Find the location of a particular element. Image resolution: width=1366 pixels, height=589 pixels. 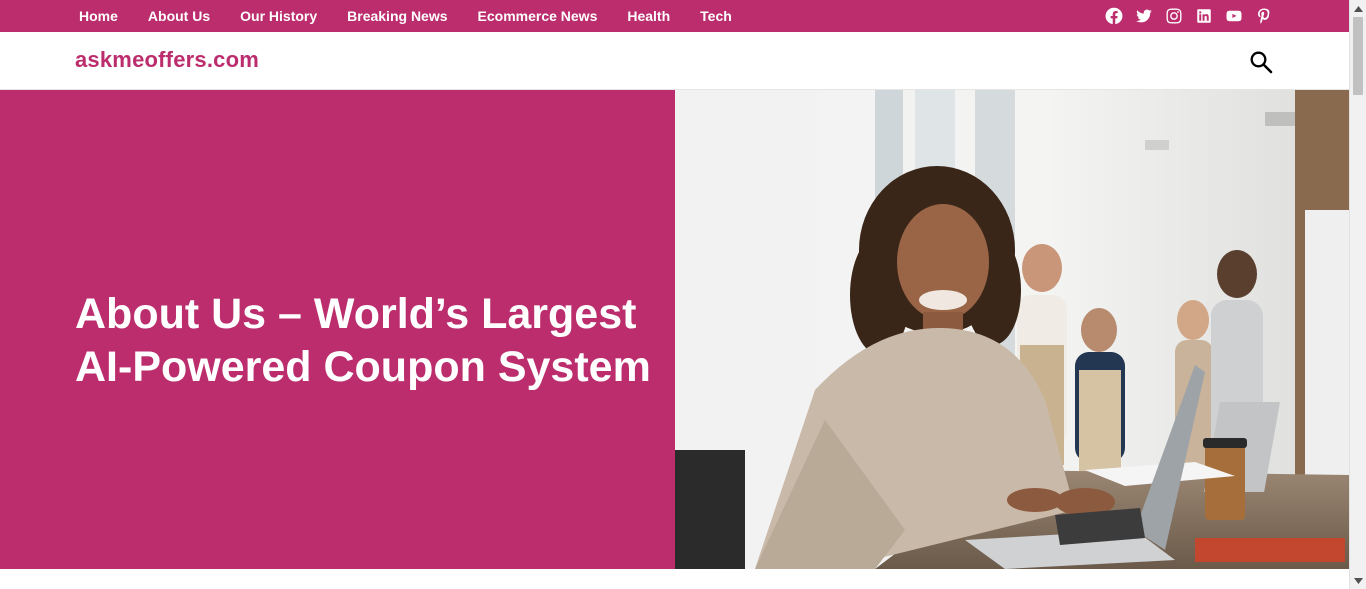

nav-item-our-history: Our History is located at coordinates (278, 16).